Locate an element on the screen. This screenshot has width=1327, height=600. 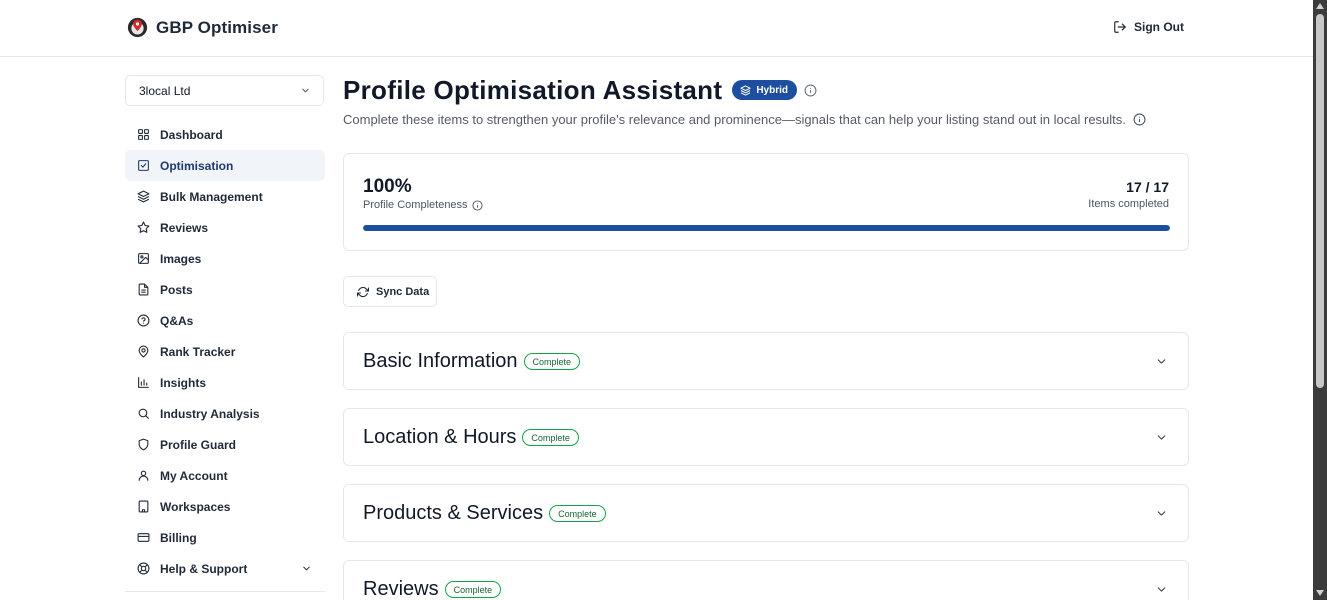
sidebar-item-label: My Account is located at coordinates (194, 475).